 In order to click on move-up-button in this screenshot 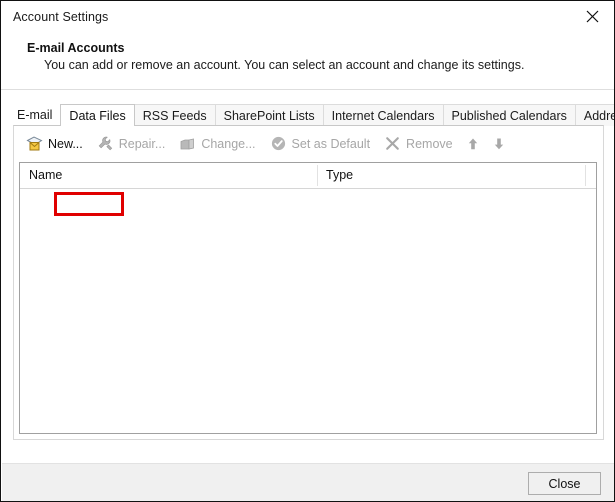, I will do `click(473, 144)`.